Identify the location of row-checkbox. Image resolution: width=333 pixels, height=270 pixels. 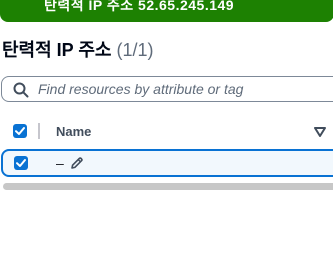
(21, 163).